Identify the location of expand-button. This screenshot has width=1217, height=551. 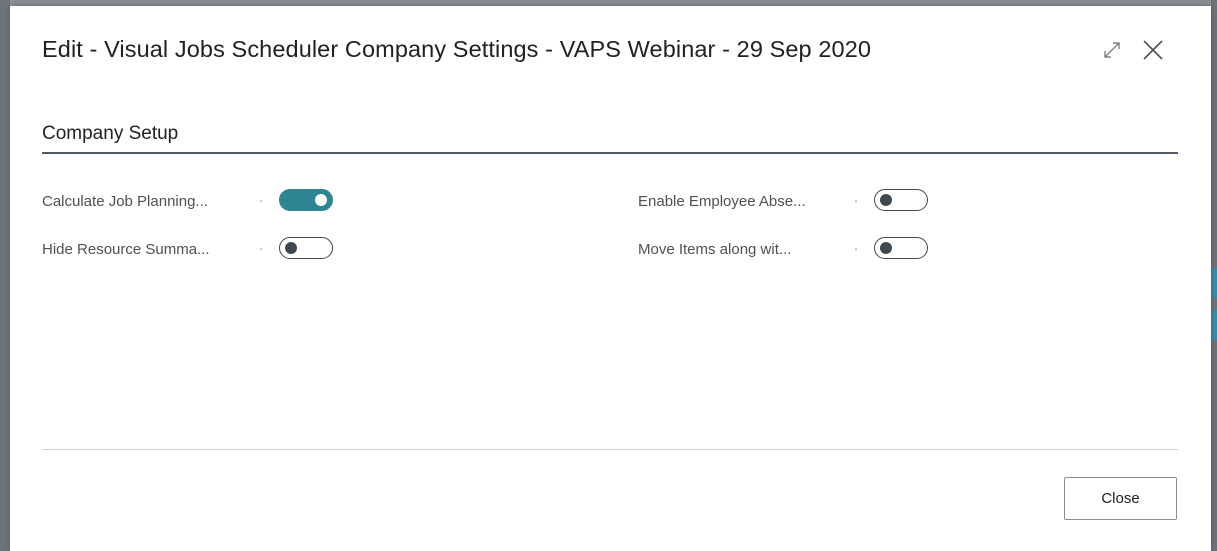
(1112, 50).